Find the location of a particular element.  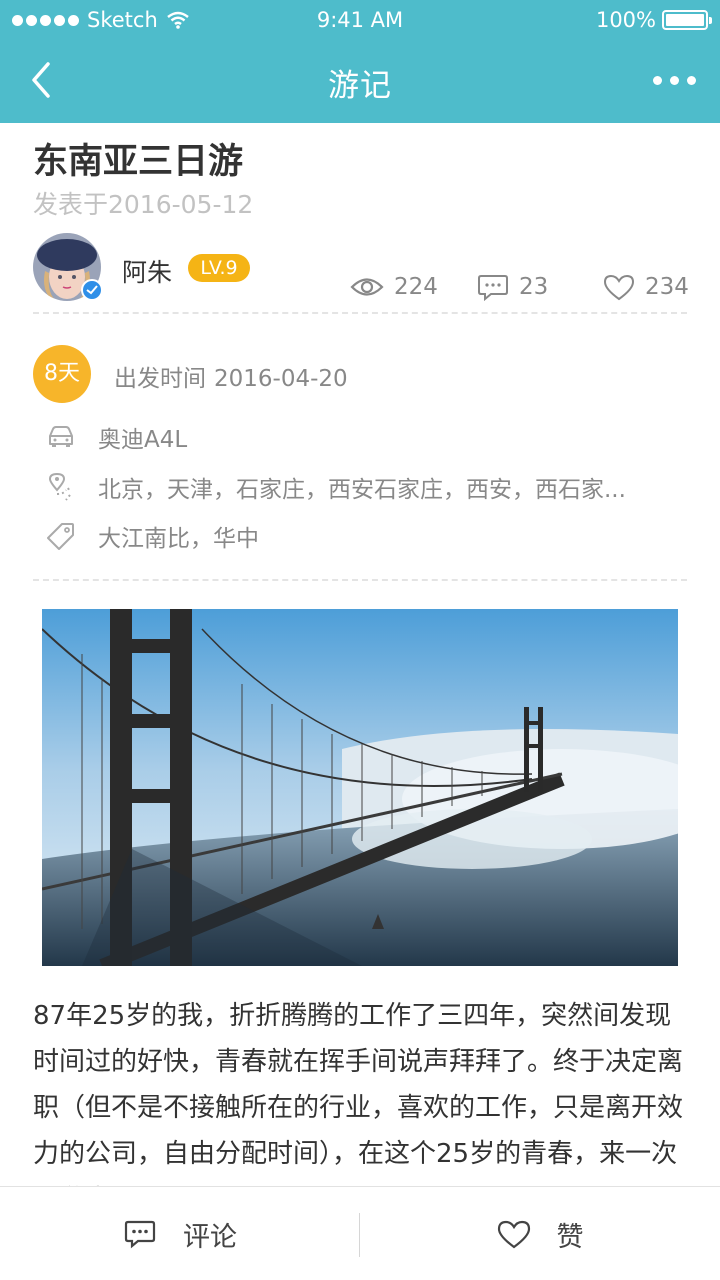

battery-percent: 100% is located at coordinates (625, 20).